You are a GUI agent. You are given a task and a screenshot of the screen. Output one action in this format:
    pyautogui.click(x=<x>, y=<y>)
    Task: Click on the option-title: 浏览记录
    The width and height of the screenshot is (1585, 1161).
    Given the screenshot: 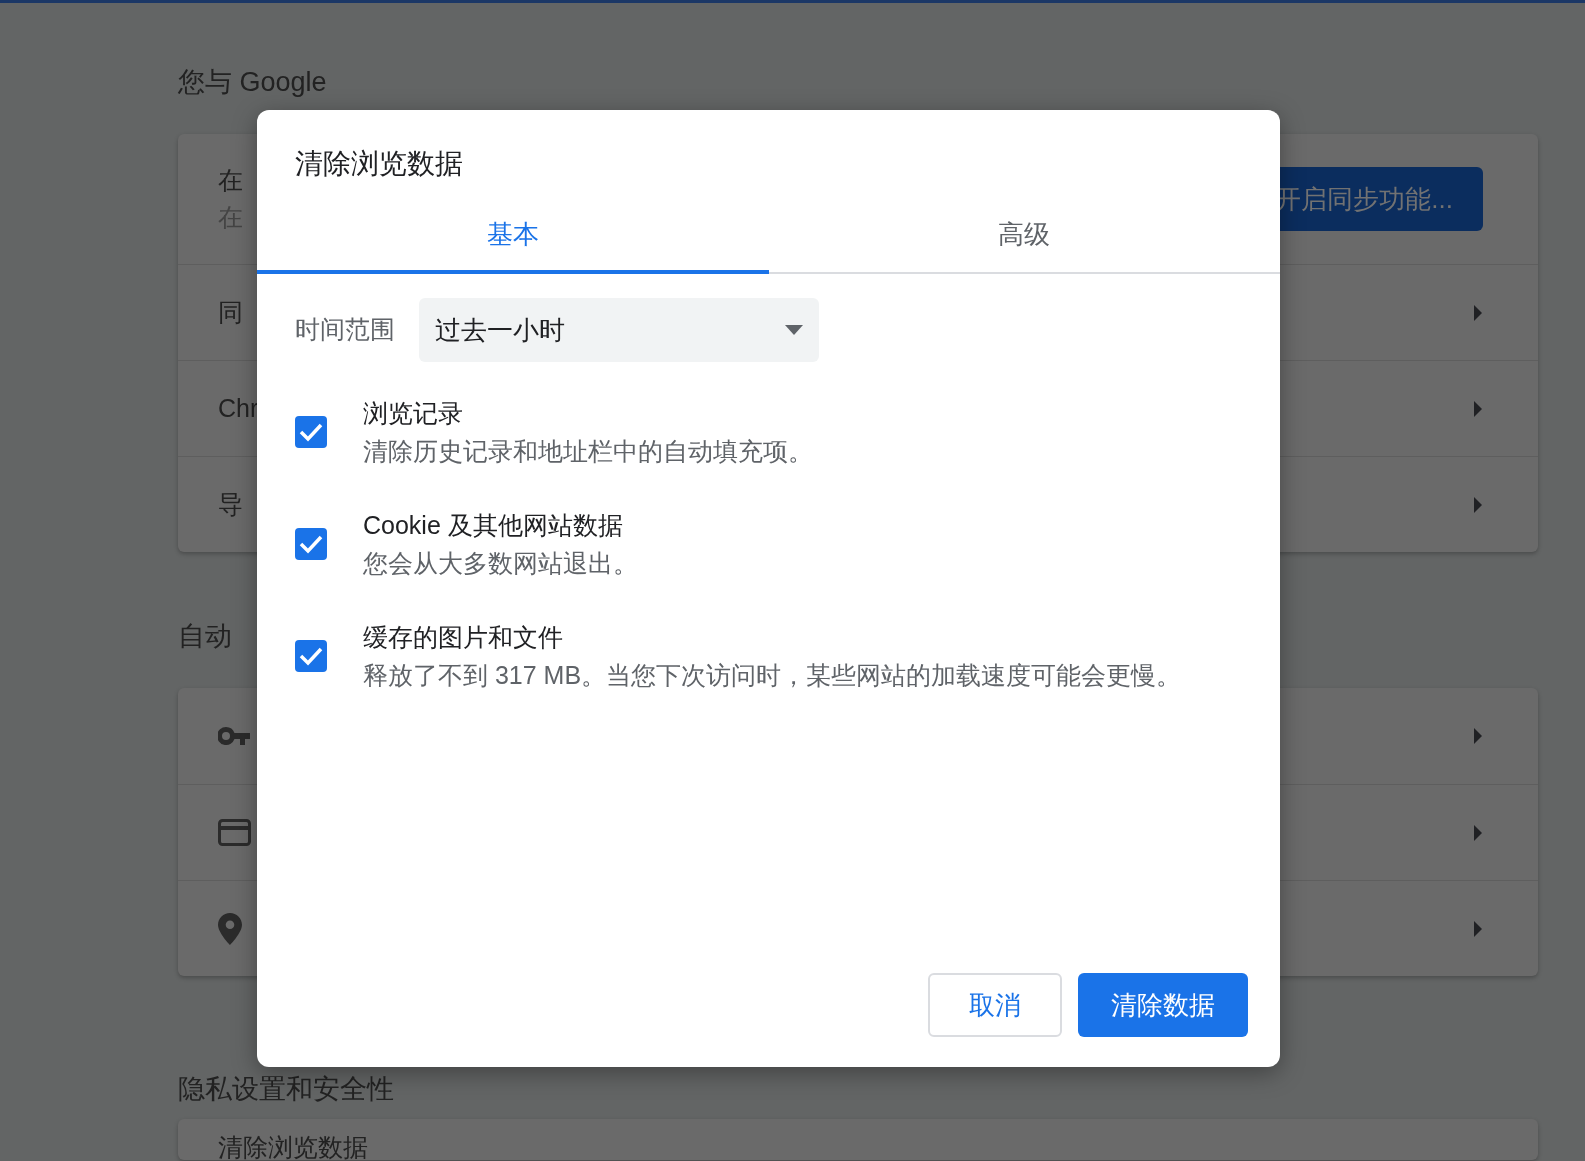 What is the action you would take?
    pyautogui.click(x=413, y=413)
    